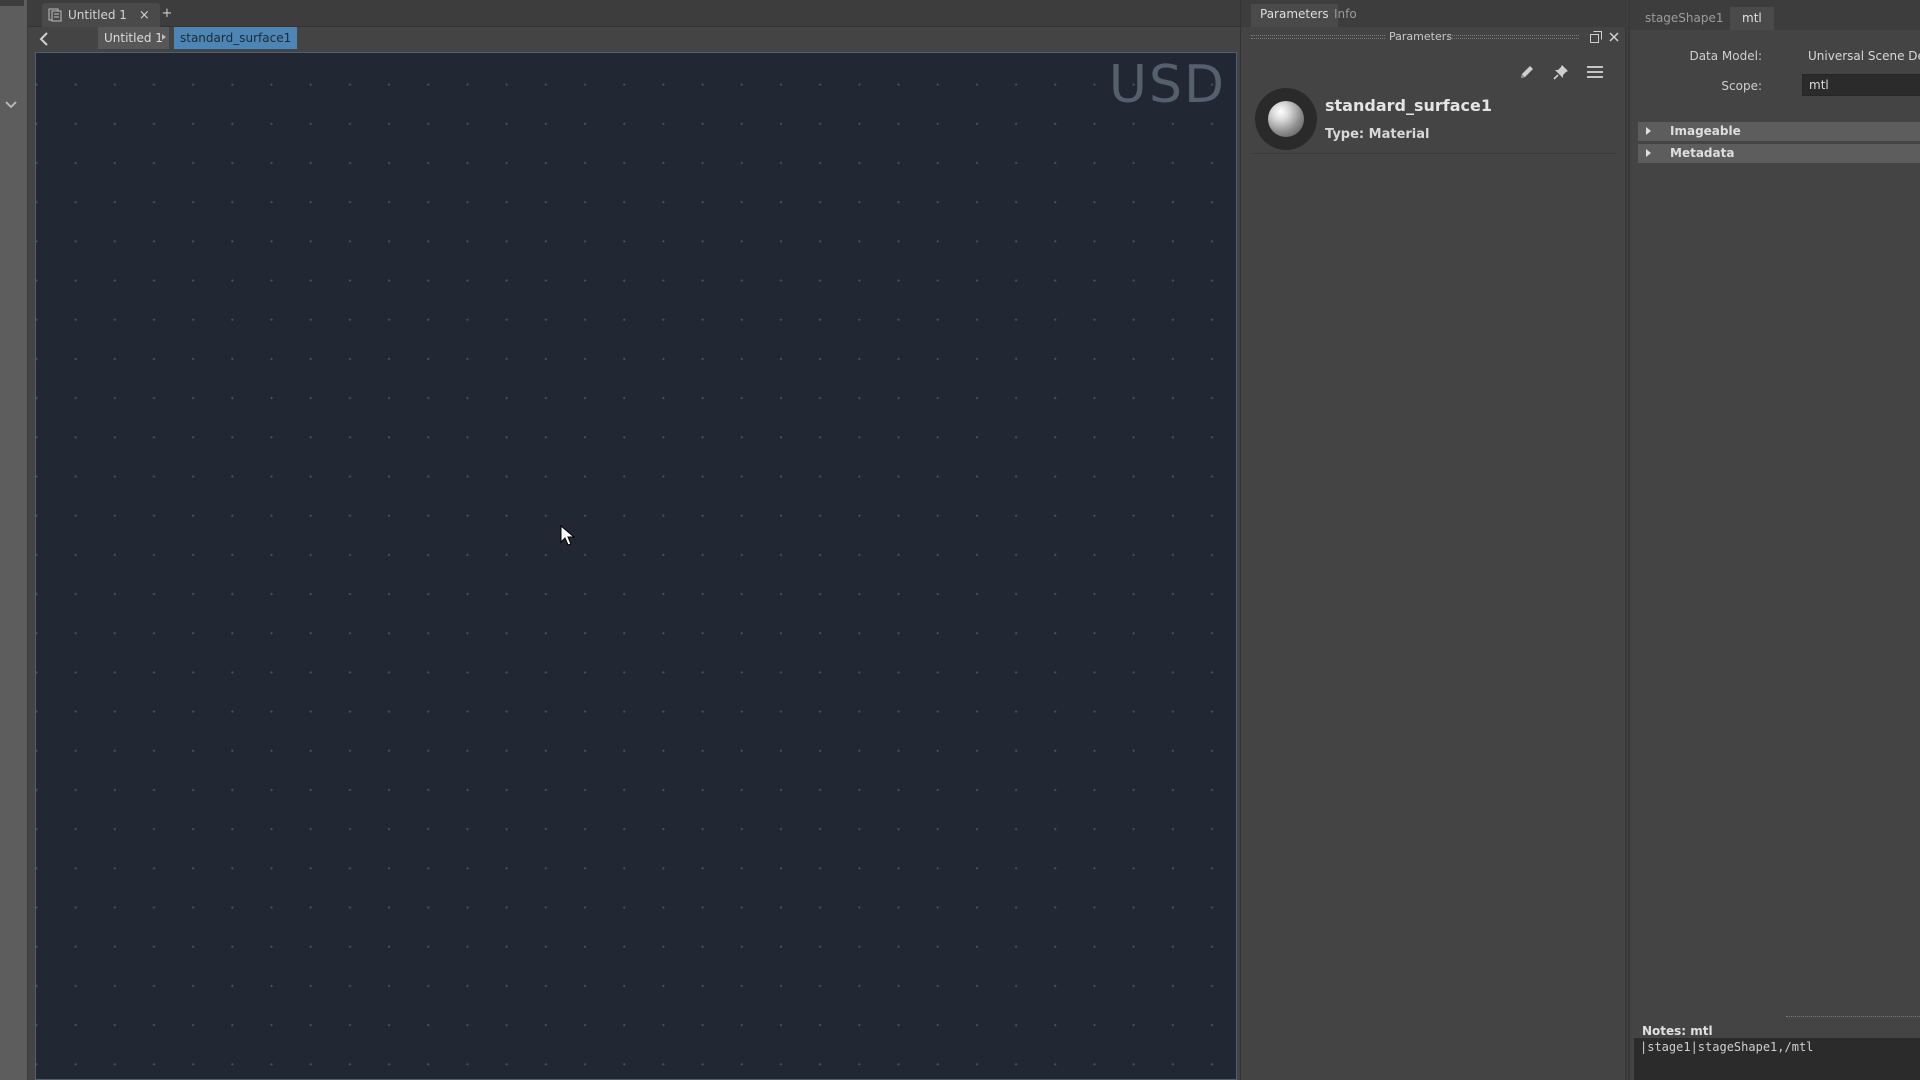 The width and height of the screenshot is (1920, 1080). What do you see at coordinates (1779, 153) in the screenshot?
I see `frame-metadata: Metadata` at bounding box center [1779, 153].